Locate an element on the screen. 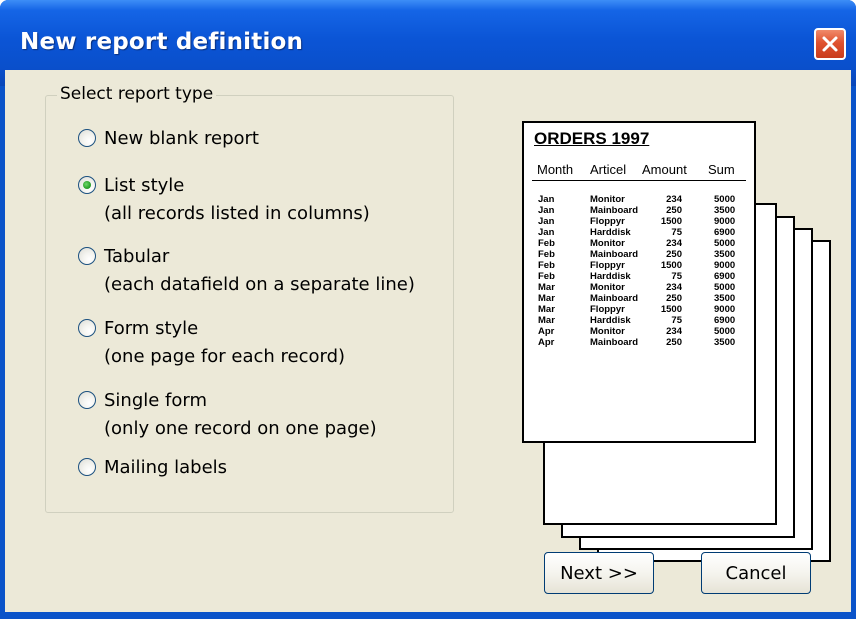 Image resolution: width=856 pixels, height=619 pixels. preview-col-header: Sum is located at coordinates (721, 169).